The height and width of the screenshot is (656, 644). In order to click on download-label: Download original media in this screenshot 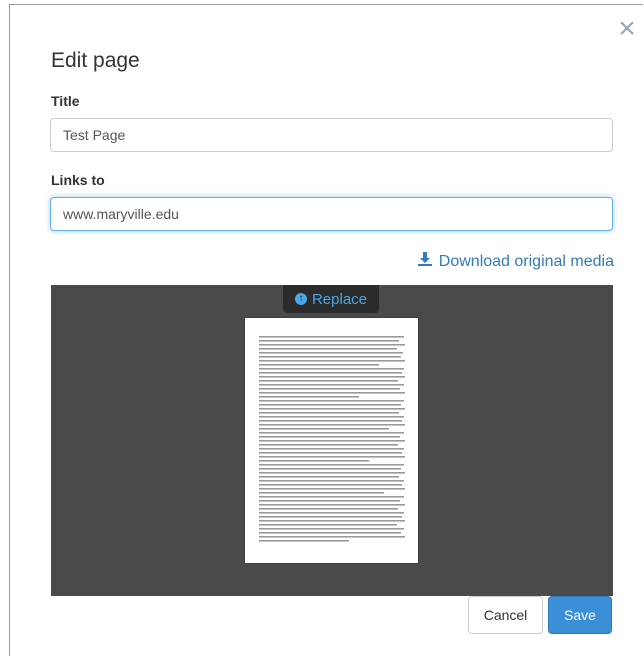, I will do `click(526, 261)`.